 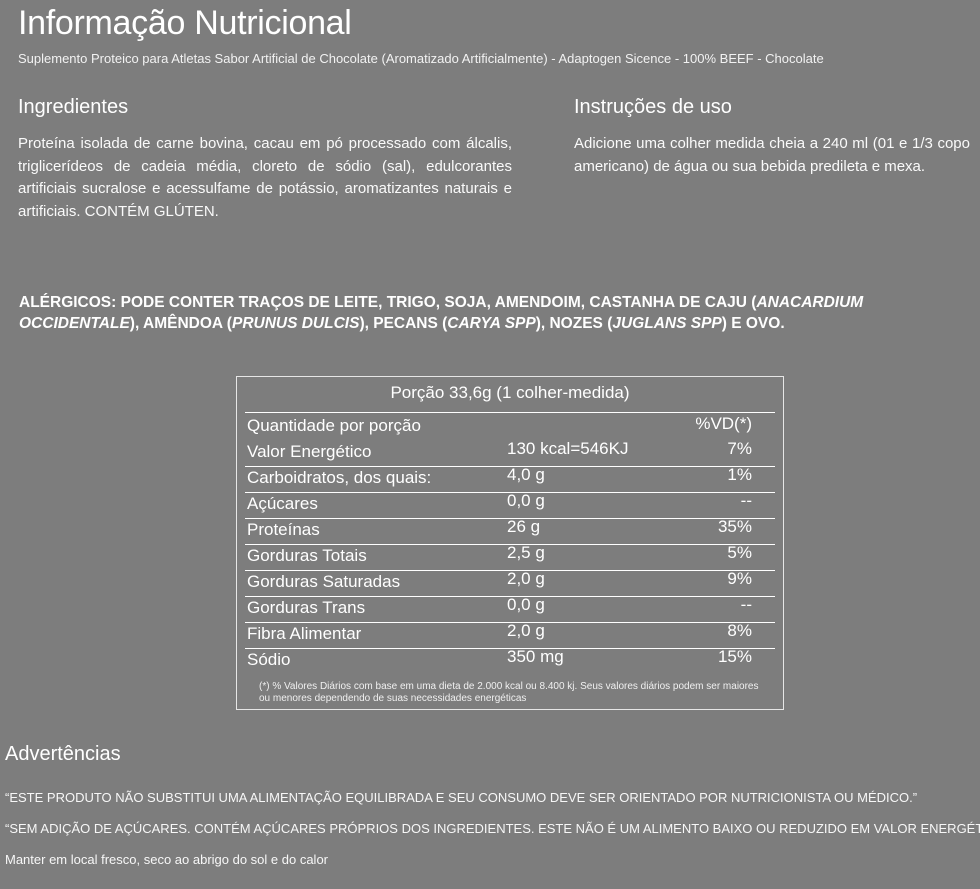 I want to click on nutrient-daily-value: 5%, so click(x=739, y=552).